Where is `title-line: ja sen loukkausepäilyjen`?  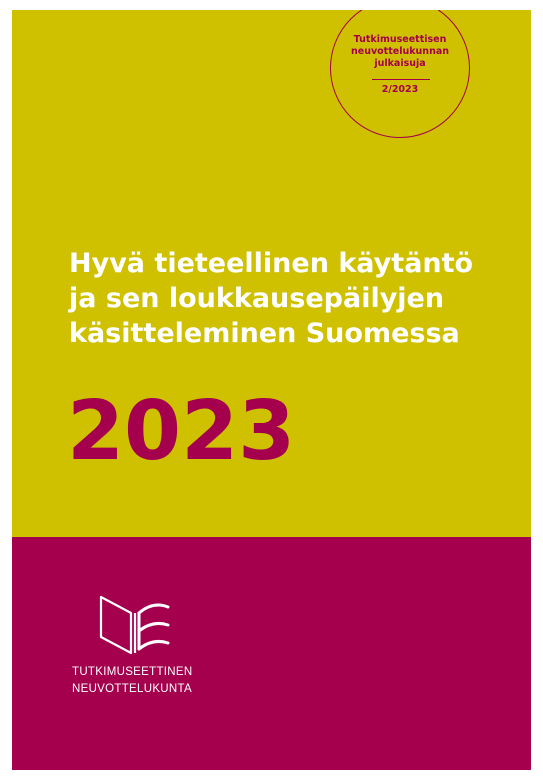 title-line: ja sen loukkausepäilyjen is located at coordinates (257, 298).